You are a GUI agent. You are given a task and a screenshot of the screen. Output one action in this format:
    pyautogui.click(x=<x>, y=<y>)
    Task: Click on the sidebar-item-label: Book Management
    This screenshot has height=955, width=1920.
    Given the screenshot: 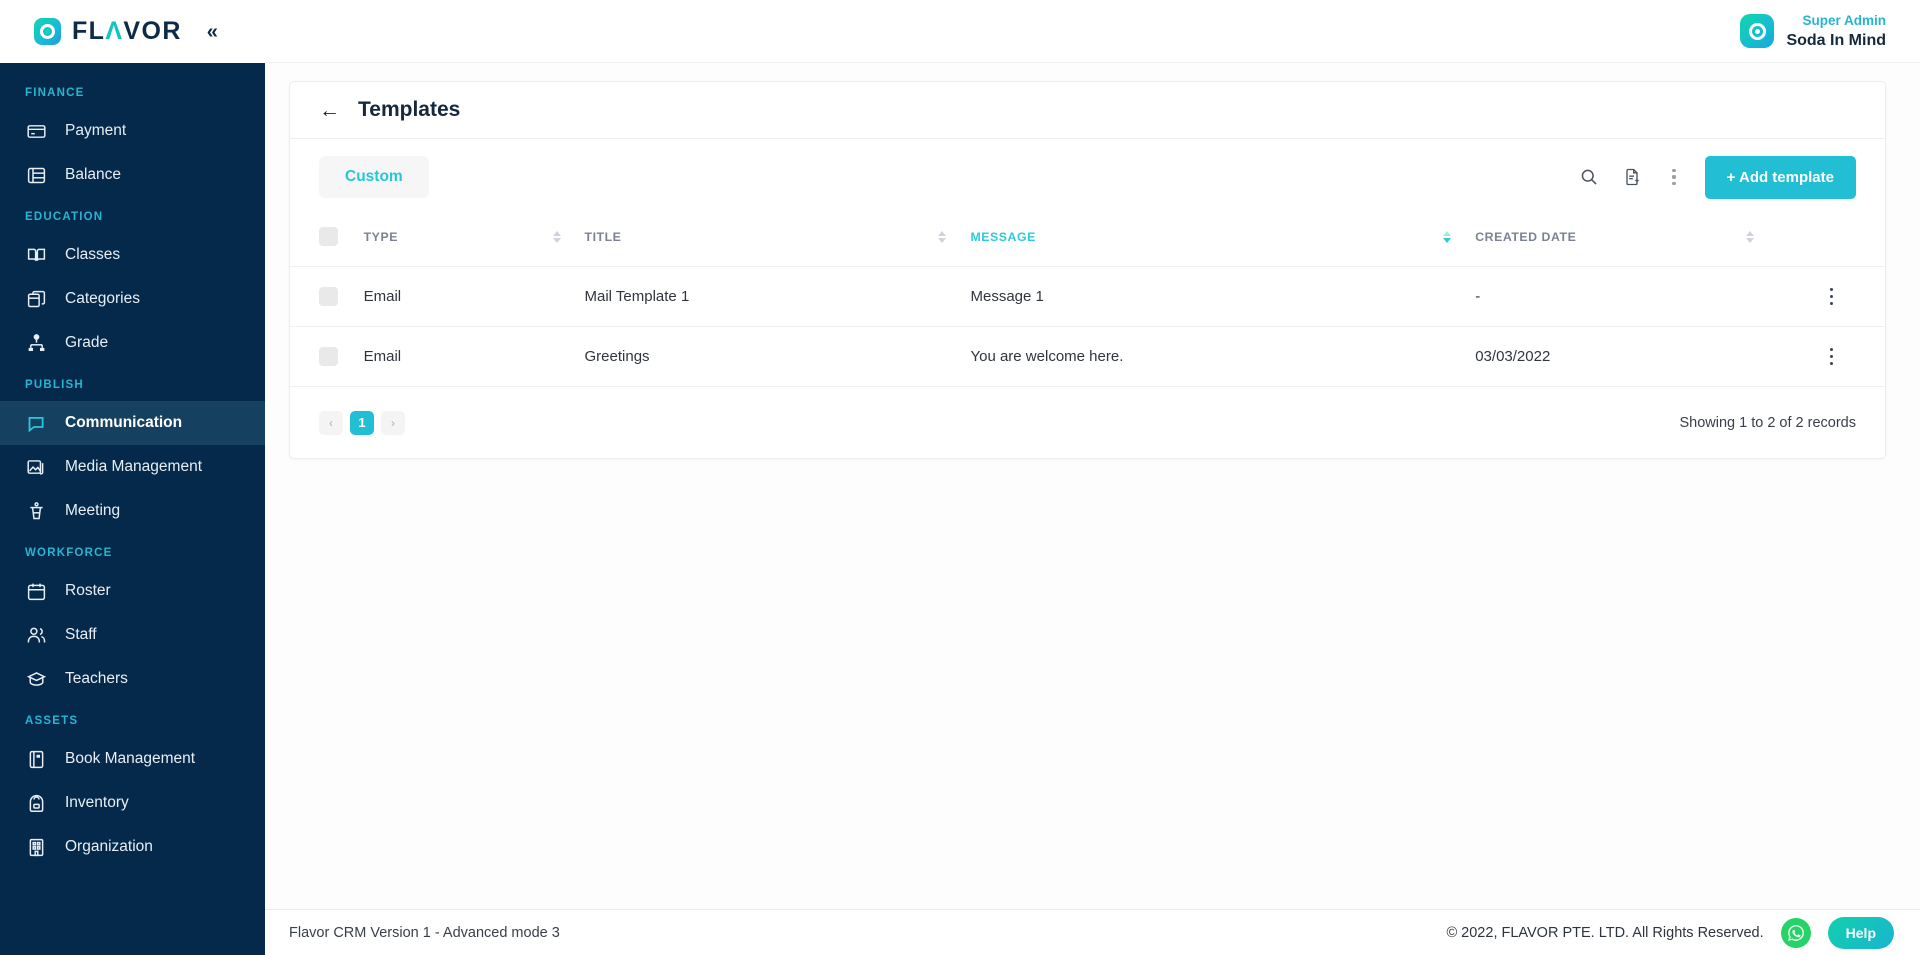 What is the action you would take?
    pyautogui.click(x=130, y=758)
    